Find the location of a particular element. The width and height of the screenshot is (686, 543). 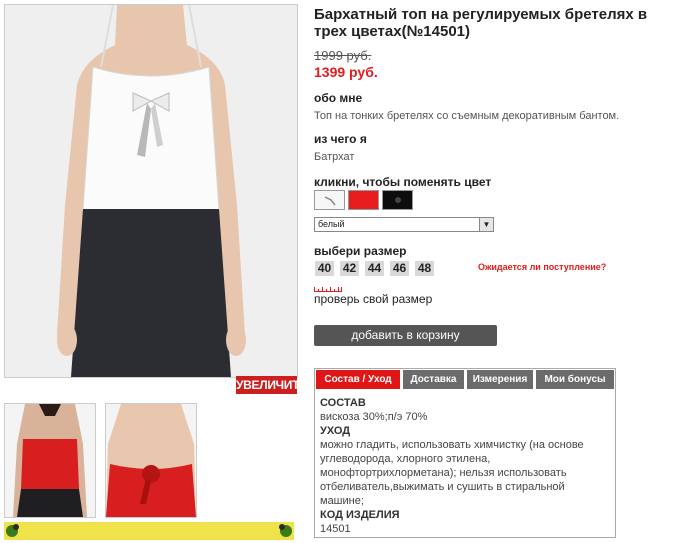

swatch-white is located at coordinates (329, 200).